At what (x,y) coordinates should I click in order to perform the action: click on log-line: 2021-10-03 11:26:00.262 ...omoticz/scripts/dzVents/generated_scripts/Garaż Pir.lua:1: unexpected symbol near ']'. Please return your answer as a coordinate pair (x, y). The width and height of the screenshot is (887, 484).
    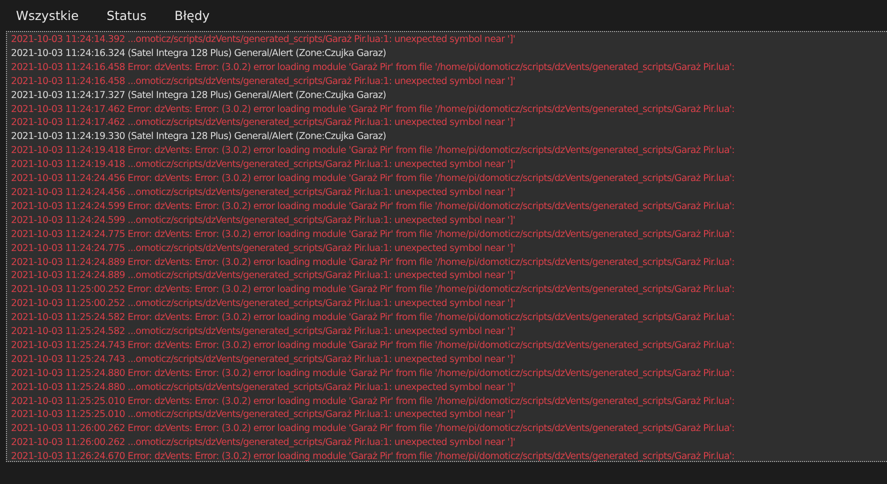
    Looking at the image, I should click on (263, 443).